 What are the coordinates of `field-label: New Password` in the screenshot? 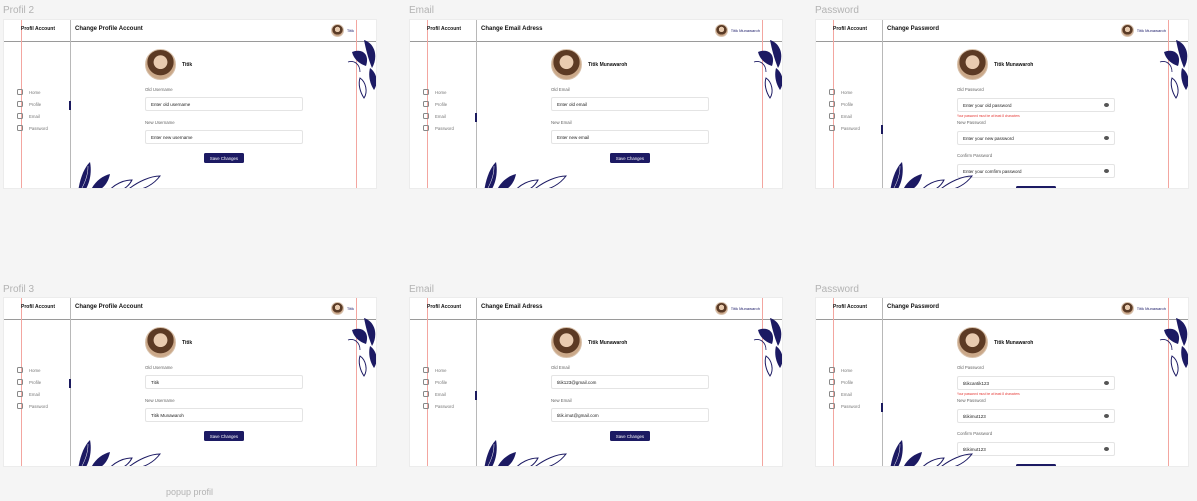 It's located at (971, 122).